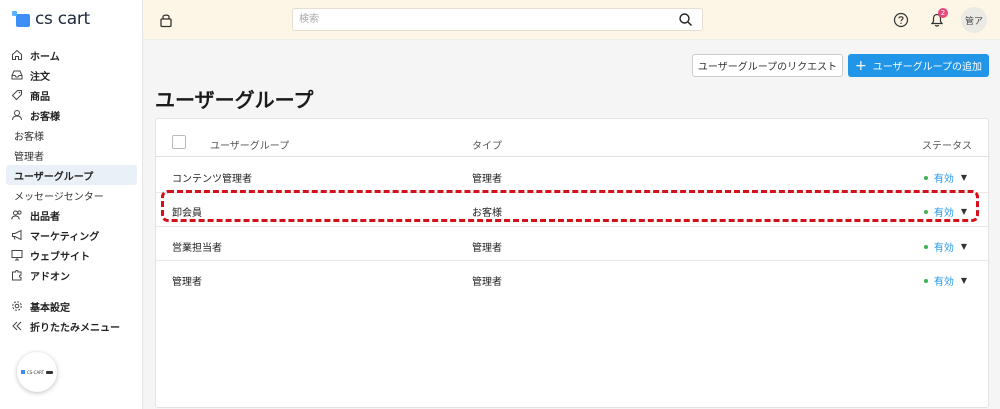  Describe the element at coordinates (65, 237) in the screenshot. I see `sidebar-item-label: マーケティング` at that location.